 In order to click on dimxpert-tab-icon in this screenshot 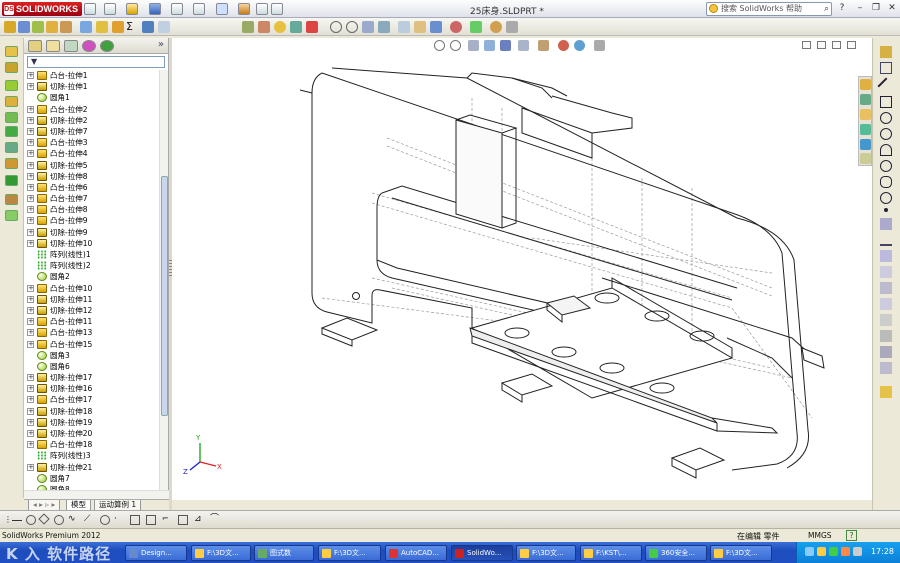, I will do `click(89, 46)`.